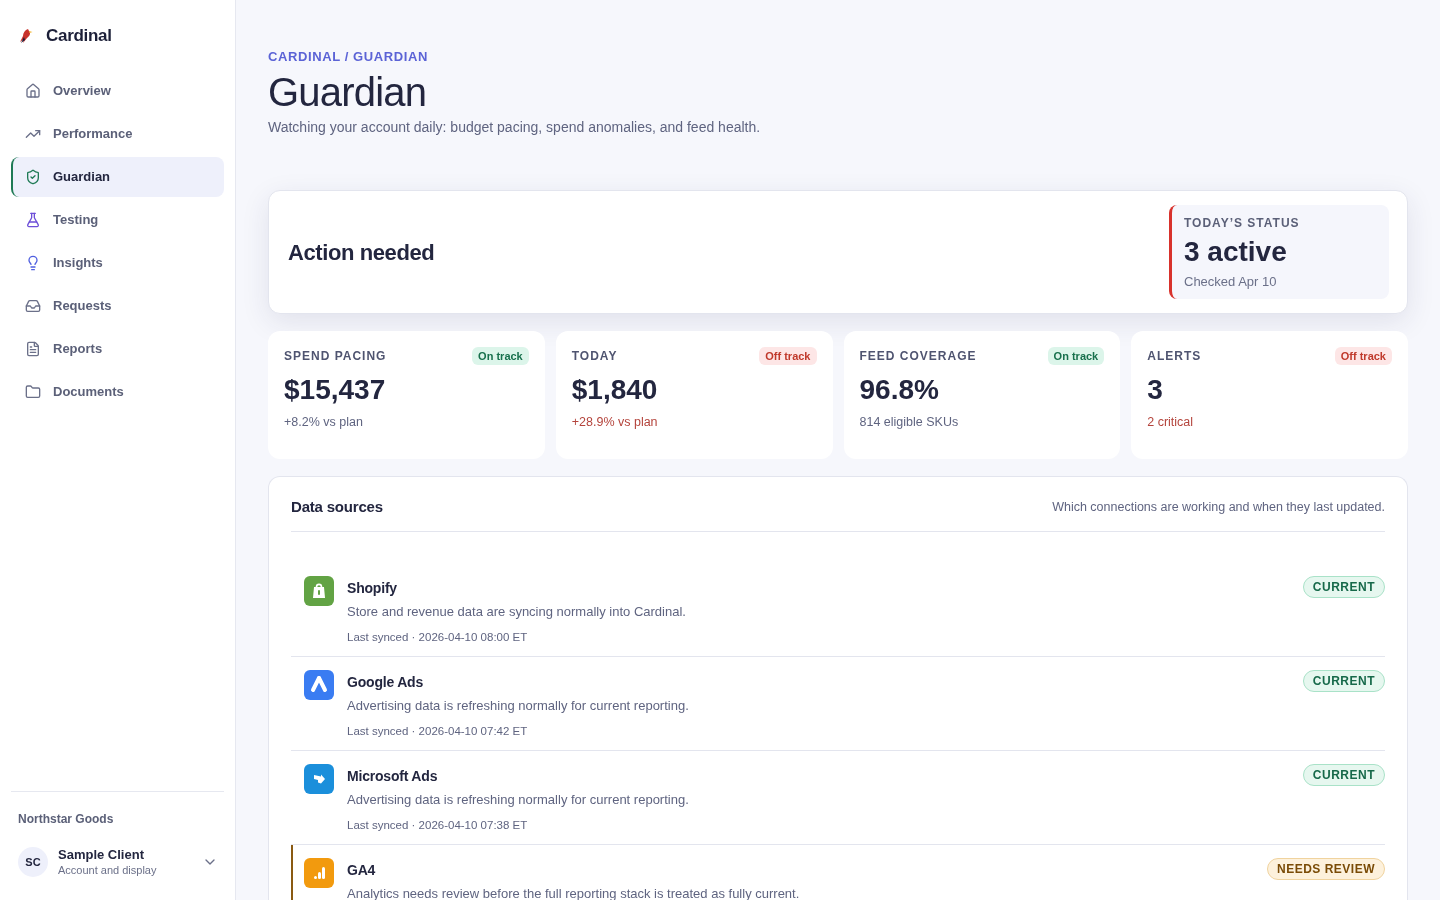 The width and height of the screenshot is (1440, 900). Describe the element at coordinates (515, 127) in the screenshot. I see `page-subtitle: Watching your account daily: budget pacing, spend anomalies, and feed health.` at that location.